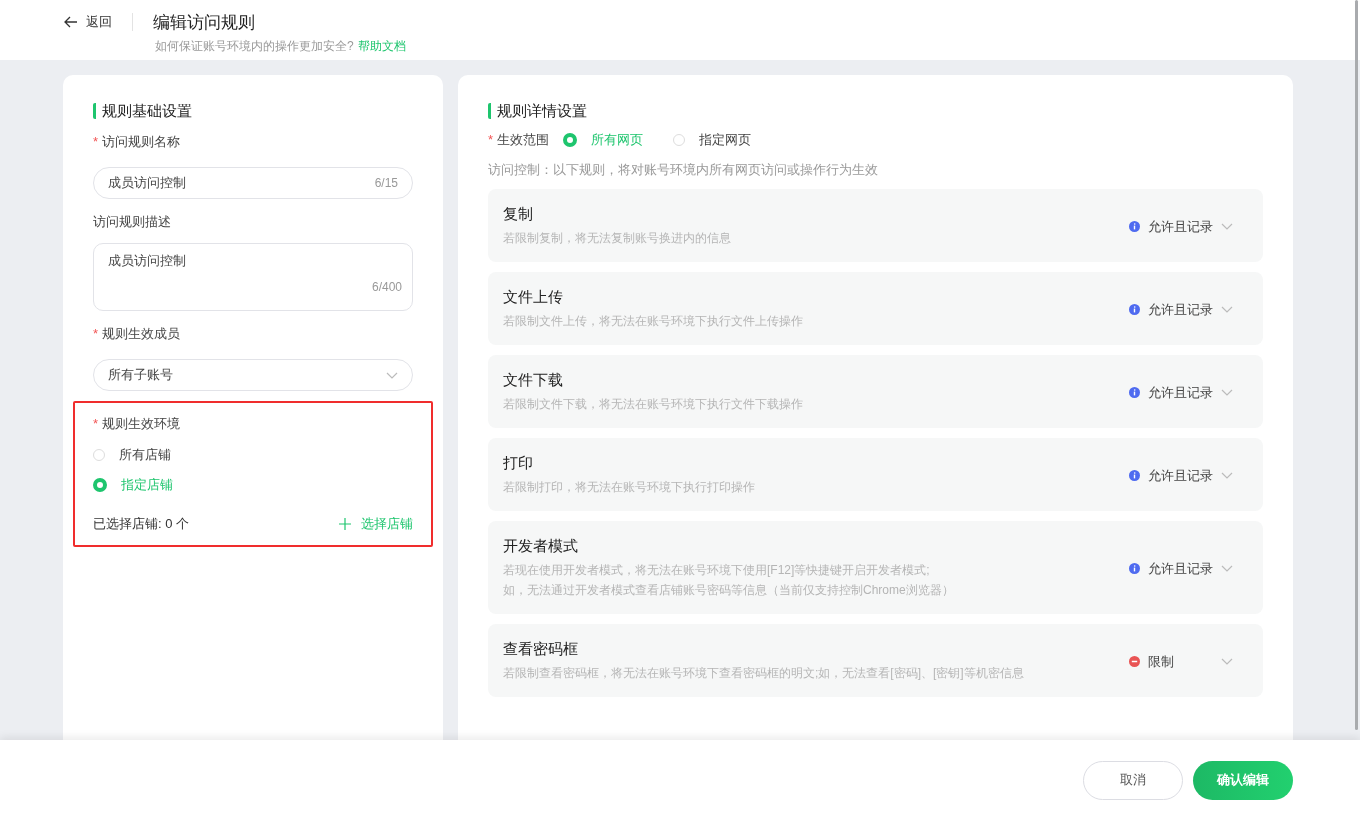  Describe the element at coordinates (653, 404) in the screenshot. I see `rule-description: 若限制文件下载，将无法在账号环境下执行文件下载操作` at that location.